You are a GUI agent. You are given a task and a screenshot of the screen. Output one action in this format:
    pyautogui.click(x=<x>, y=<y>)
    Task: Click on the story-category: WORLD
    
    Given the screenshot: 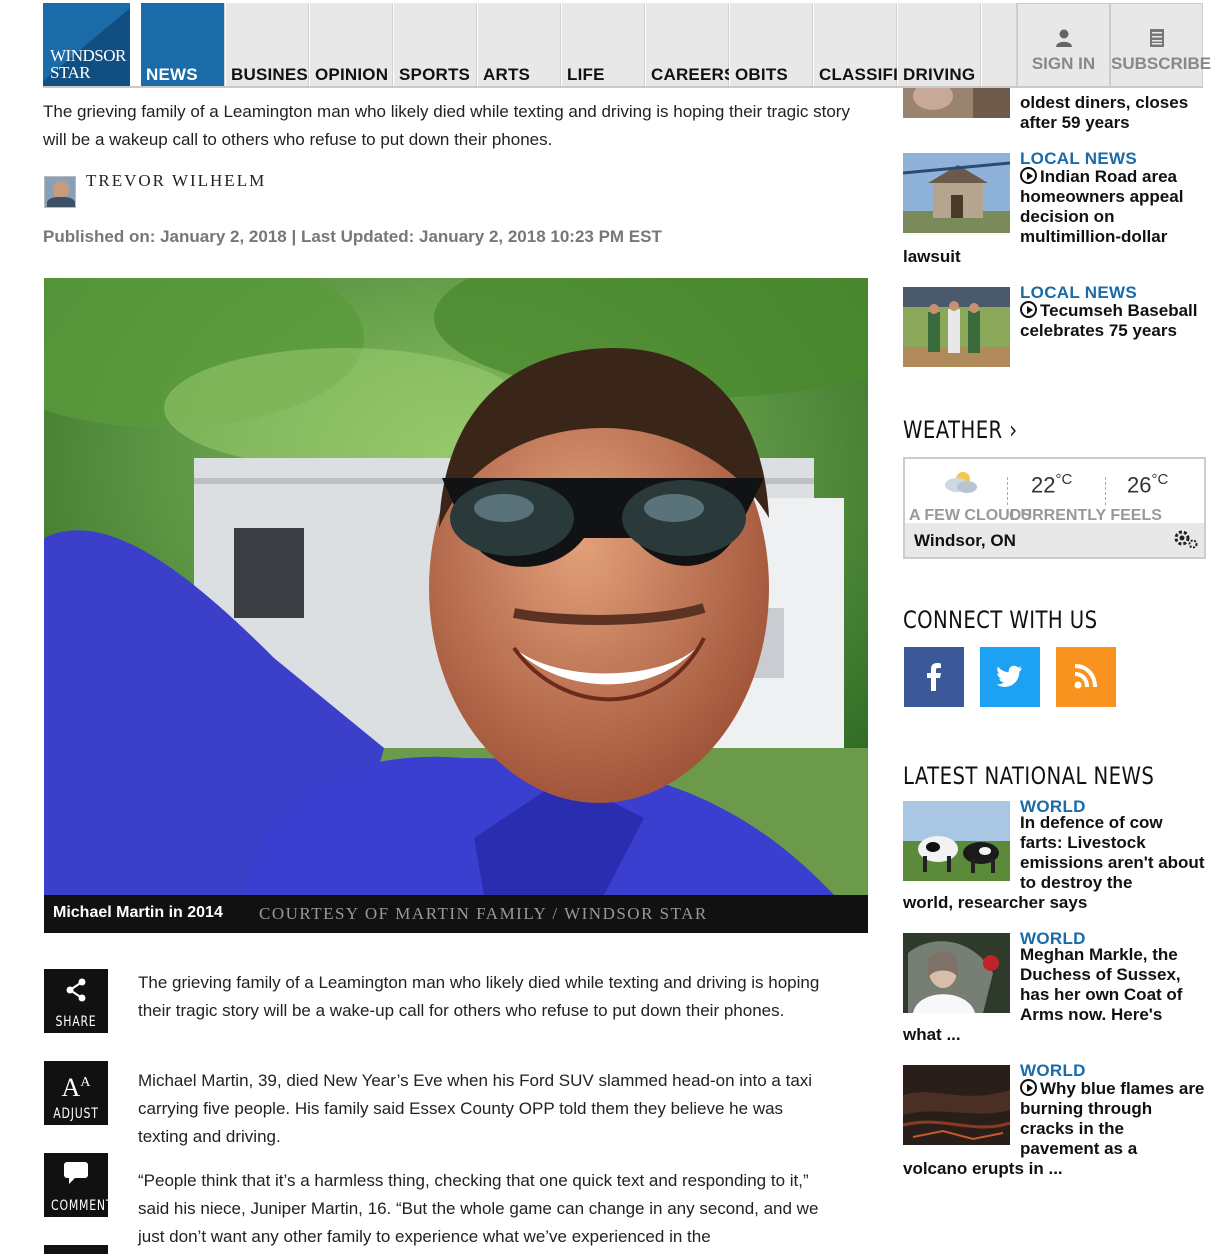 What is the action you would take?
    pyautogui.click(x=1053, y=1071)
    